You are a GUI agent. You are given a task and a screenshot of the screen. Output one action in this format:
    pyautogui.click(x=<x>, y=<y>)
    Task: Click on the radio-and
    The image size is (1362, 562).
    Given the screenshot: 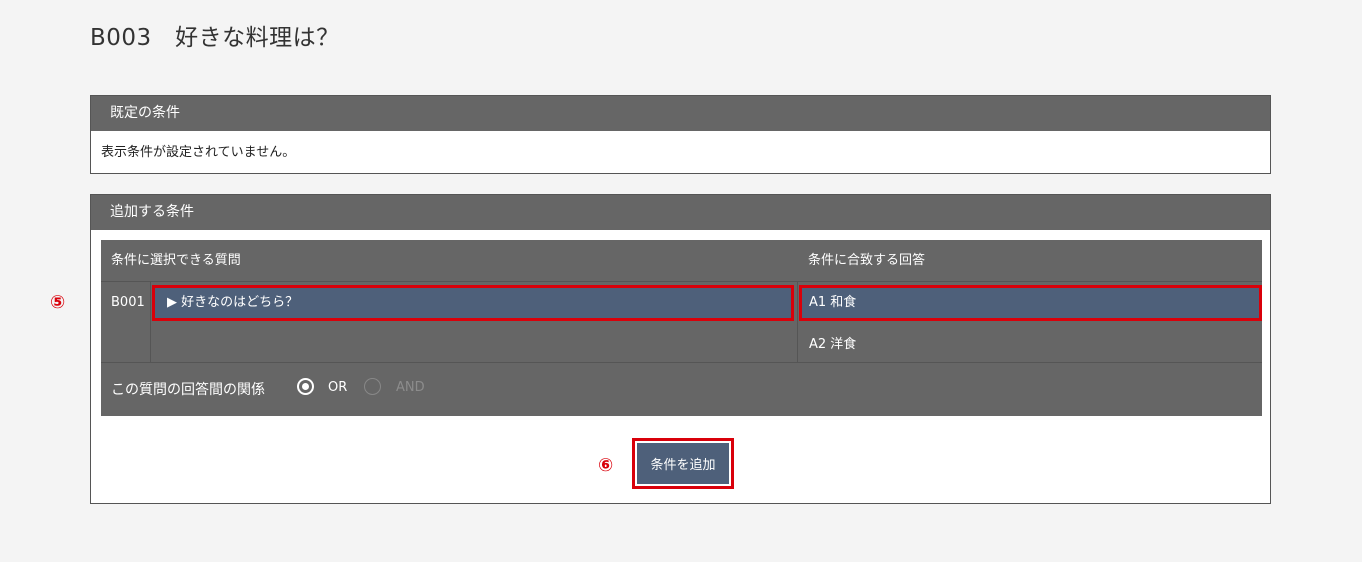 What is the action you would take?
    pyautogui.click(x=372, y=386)
    